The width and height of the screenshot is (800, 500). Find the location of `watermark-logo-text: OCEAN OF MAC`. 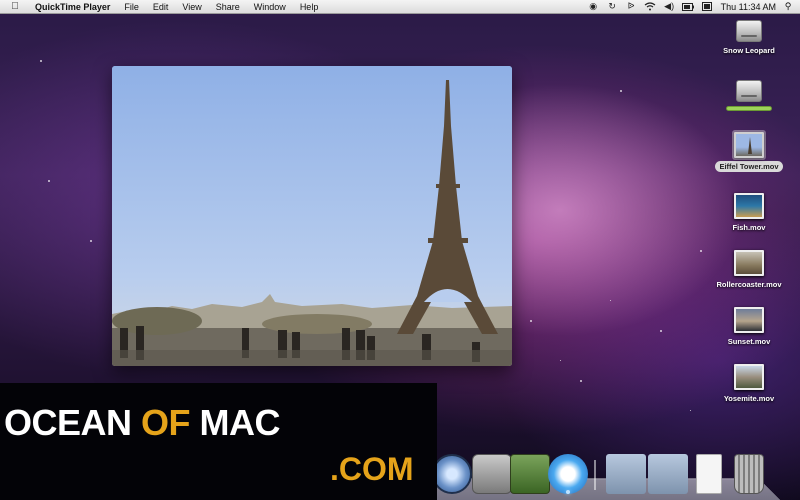

watermark-logo-text: OCEAN OF MAC is located at coordinates (142, 422).